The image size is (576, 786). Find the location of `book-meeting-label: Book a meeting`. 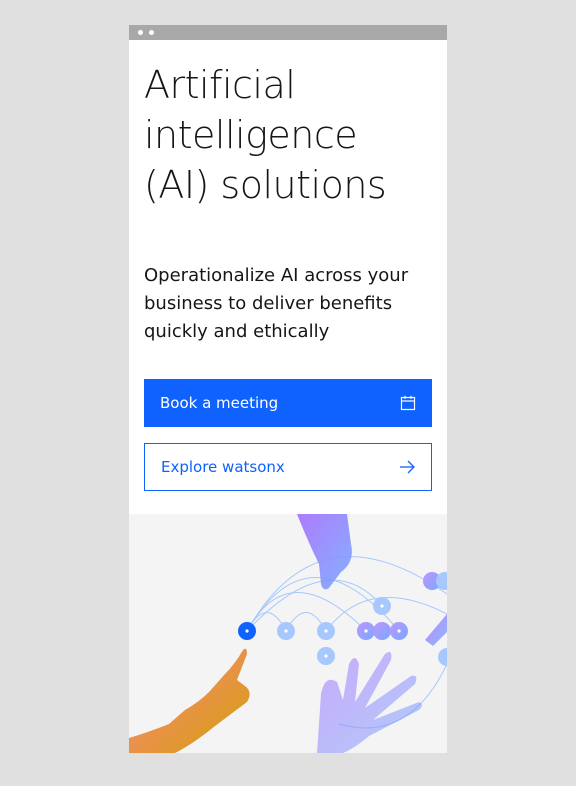

book-meeting-label: Book a meeting is located at coordinates (219, 403).